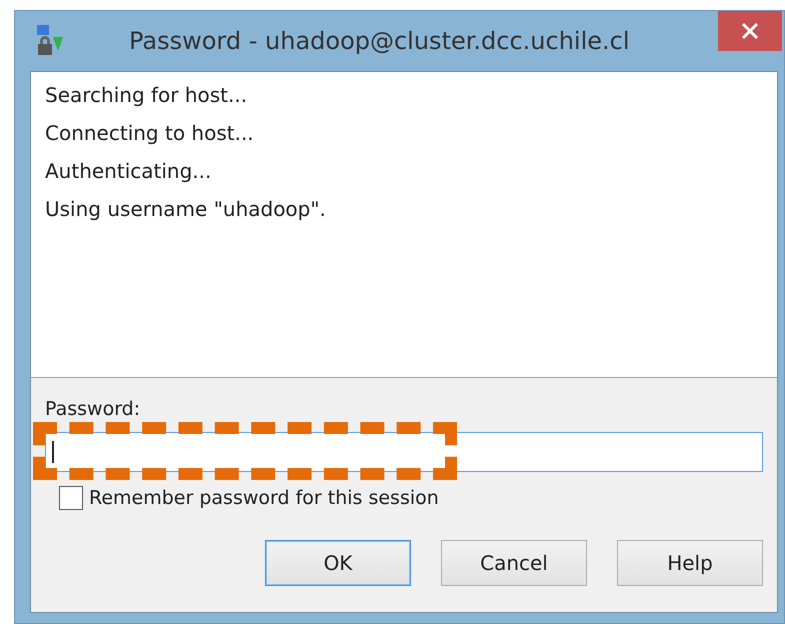 This screenshot has width=785, height=624. What do you see at coordinates (53, 452) in the screenshot?
I see `text-cursor` at bounding box center [53, 452].